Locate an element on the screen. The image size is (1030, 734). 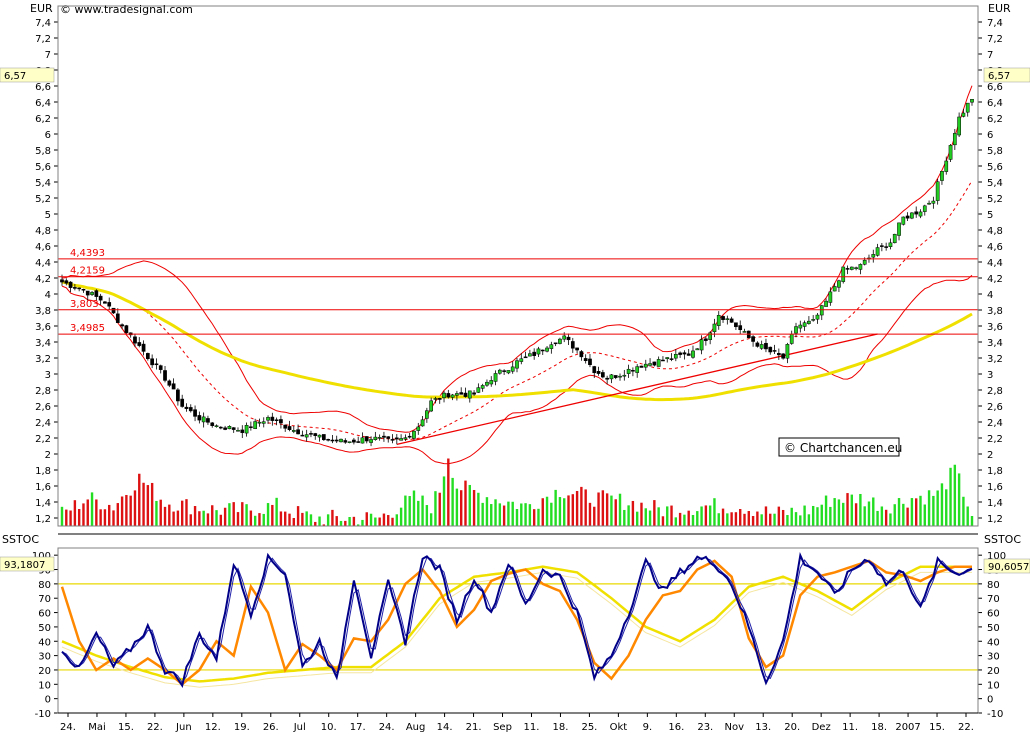
price-tick-label-left: 6,4 is located at coordinates (43, 103).